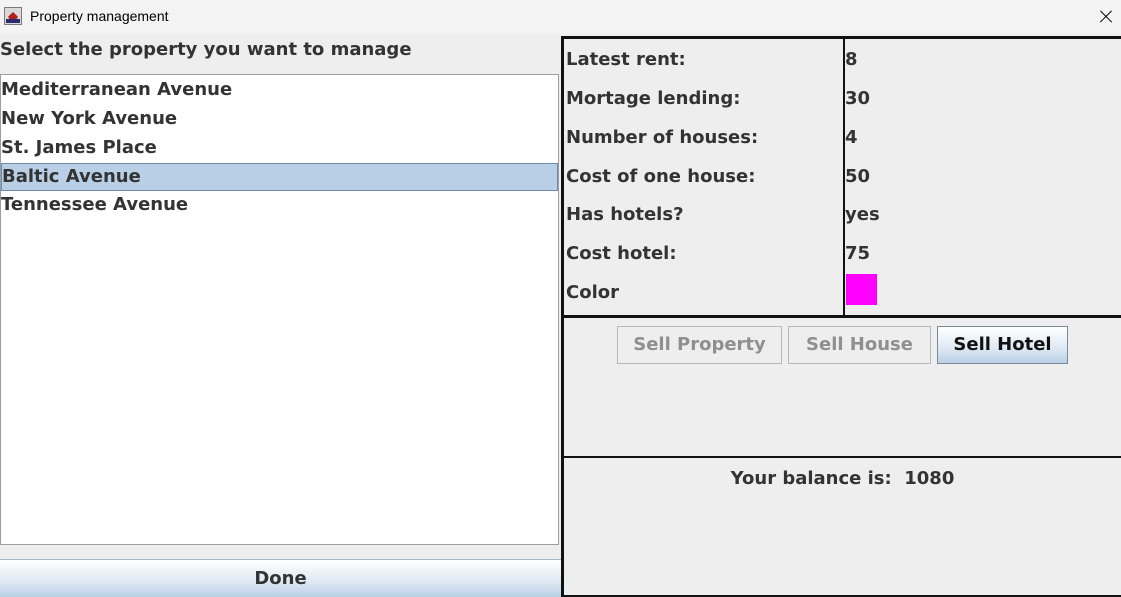 This screenshot has height=597, width=1121. I want to click on info-label: Number of houses:, so click(662, 137).